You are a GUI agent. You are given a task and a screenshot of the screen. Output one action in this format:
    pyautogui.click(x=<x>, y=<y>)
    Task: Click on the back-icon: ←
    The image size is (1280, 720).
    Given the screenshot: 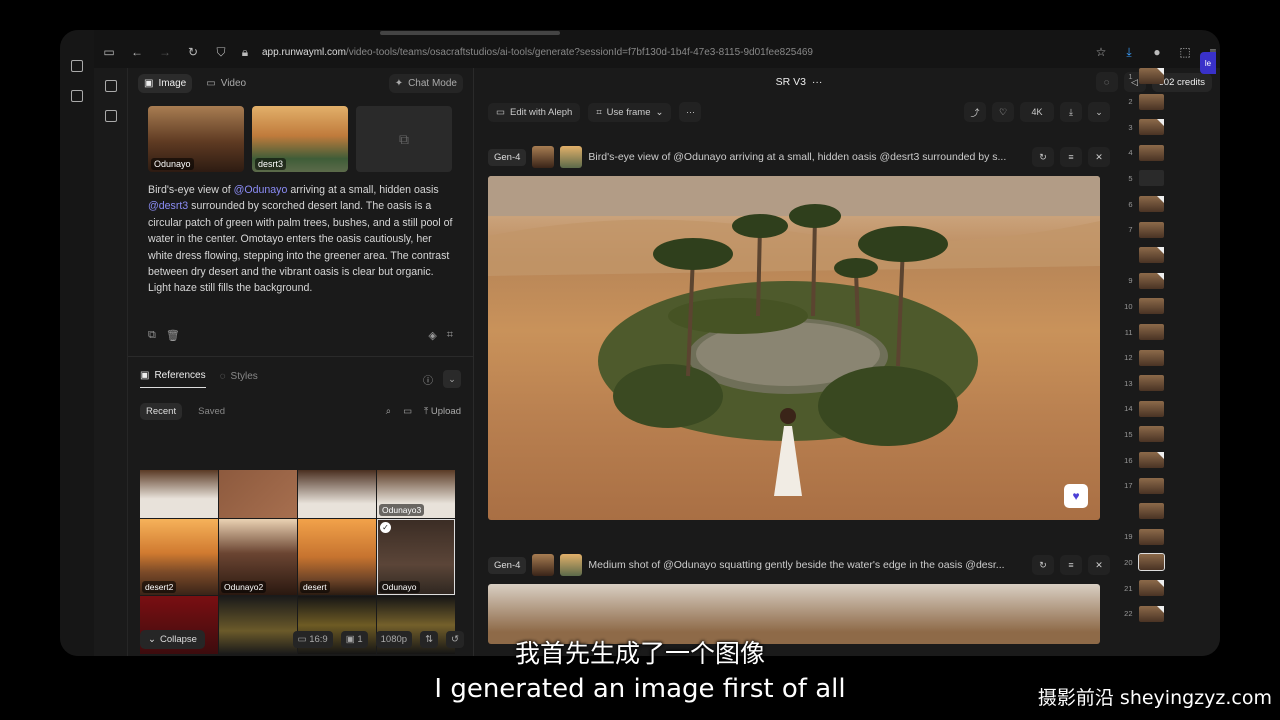 What is the action you would take?
    pyautogui.click(x=137, y=52)
    